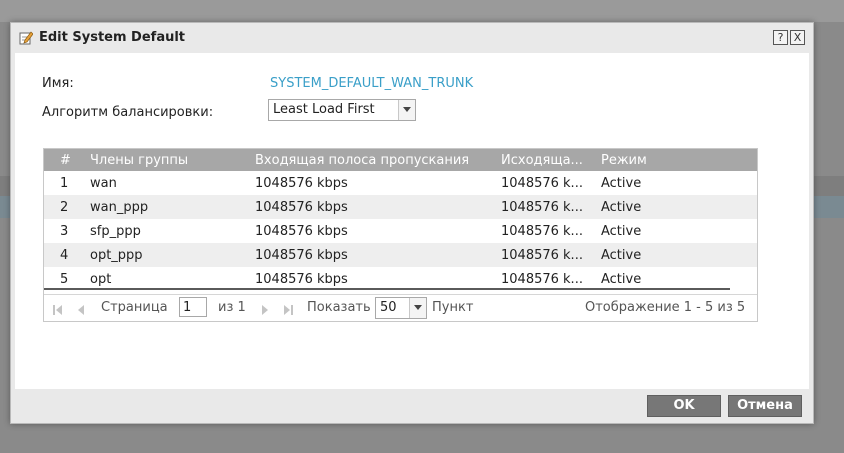 This screenshot has height=453, width=844. Describe the element at coordinates (684, 406) in the screenshot. I see `ok-button: OK` at that location.